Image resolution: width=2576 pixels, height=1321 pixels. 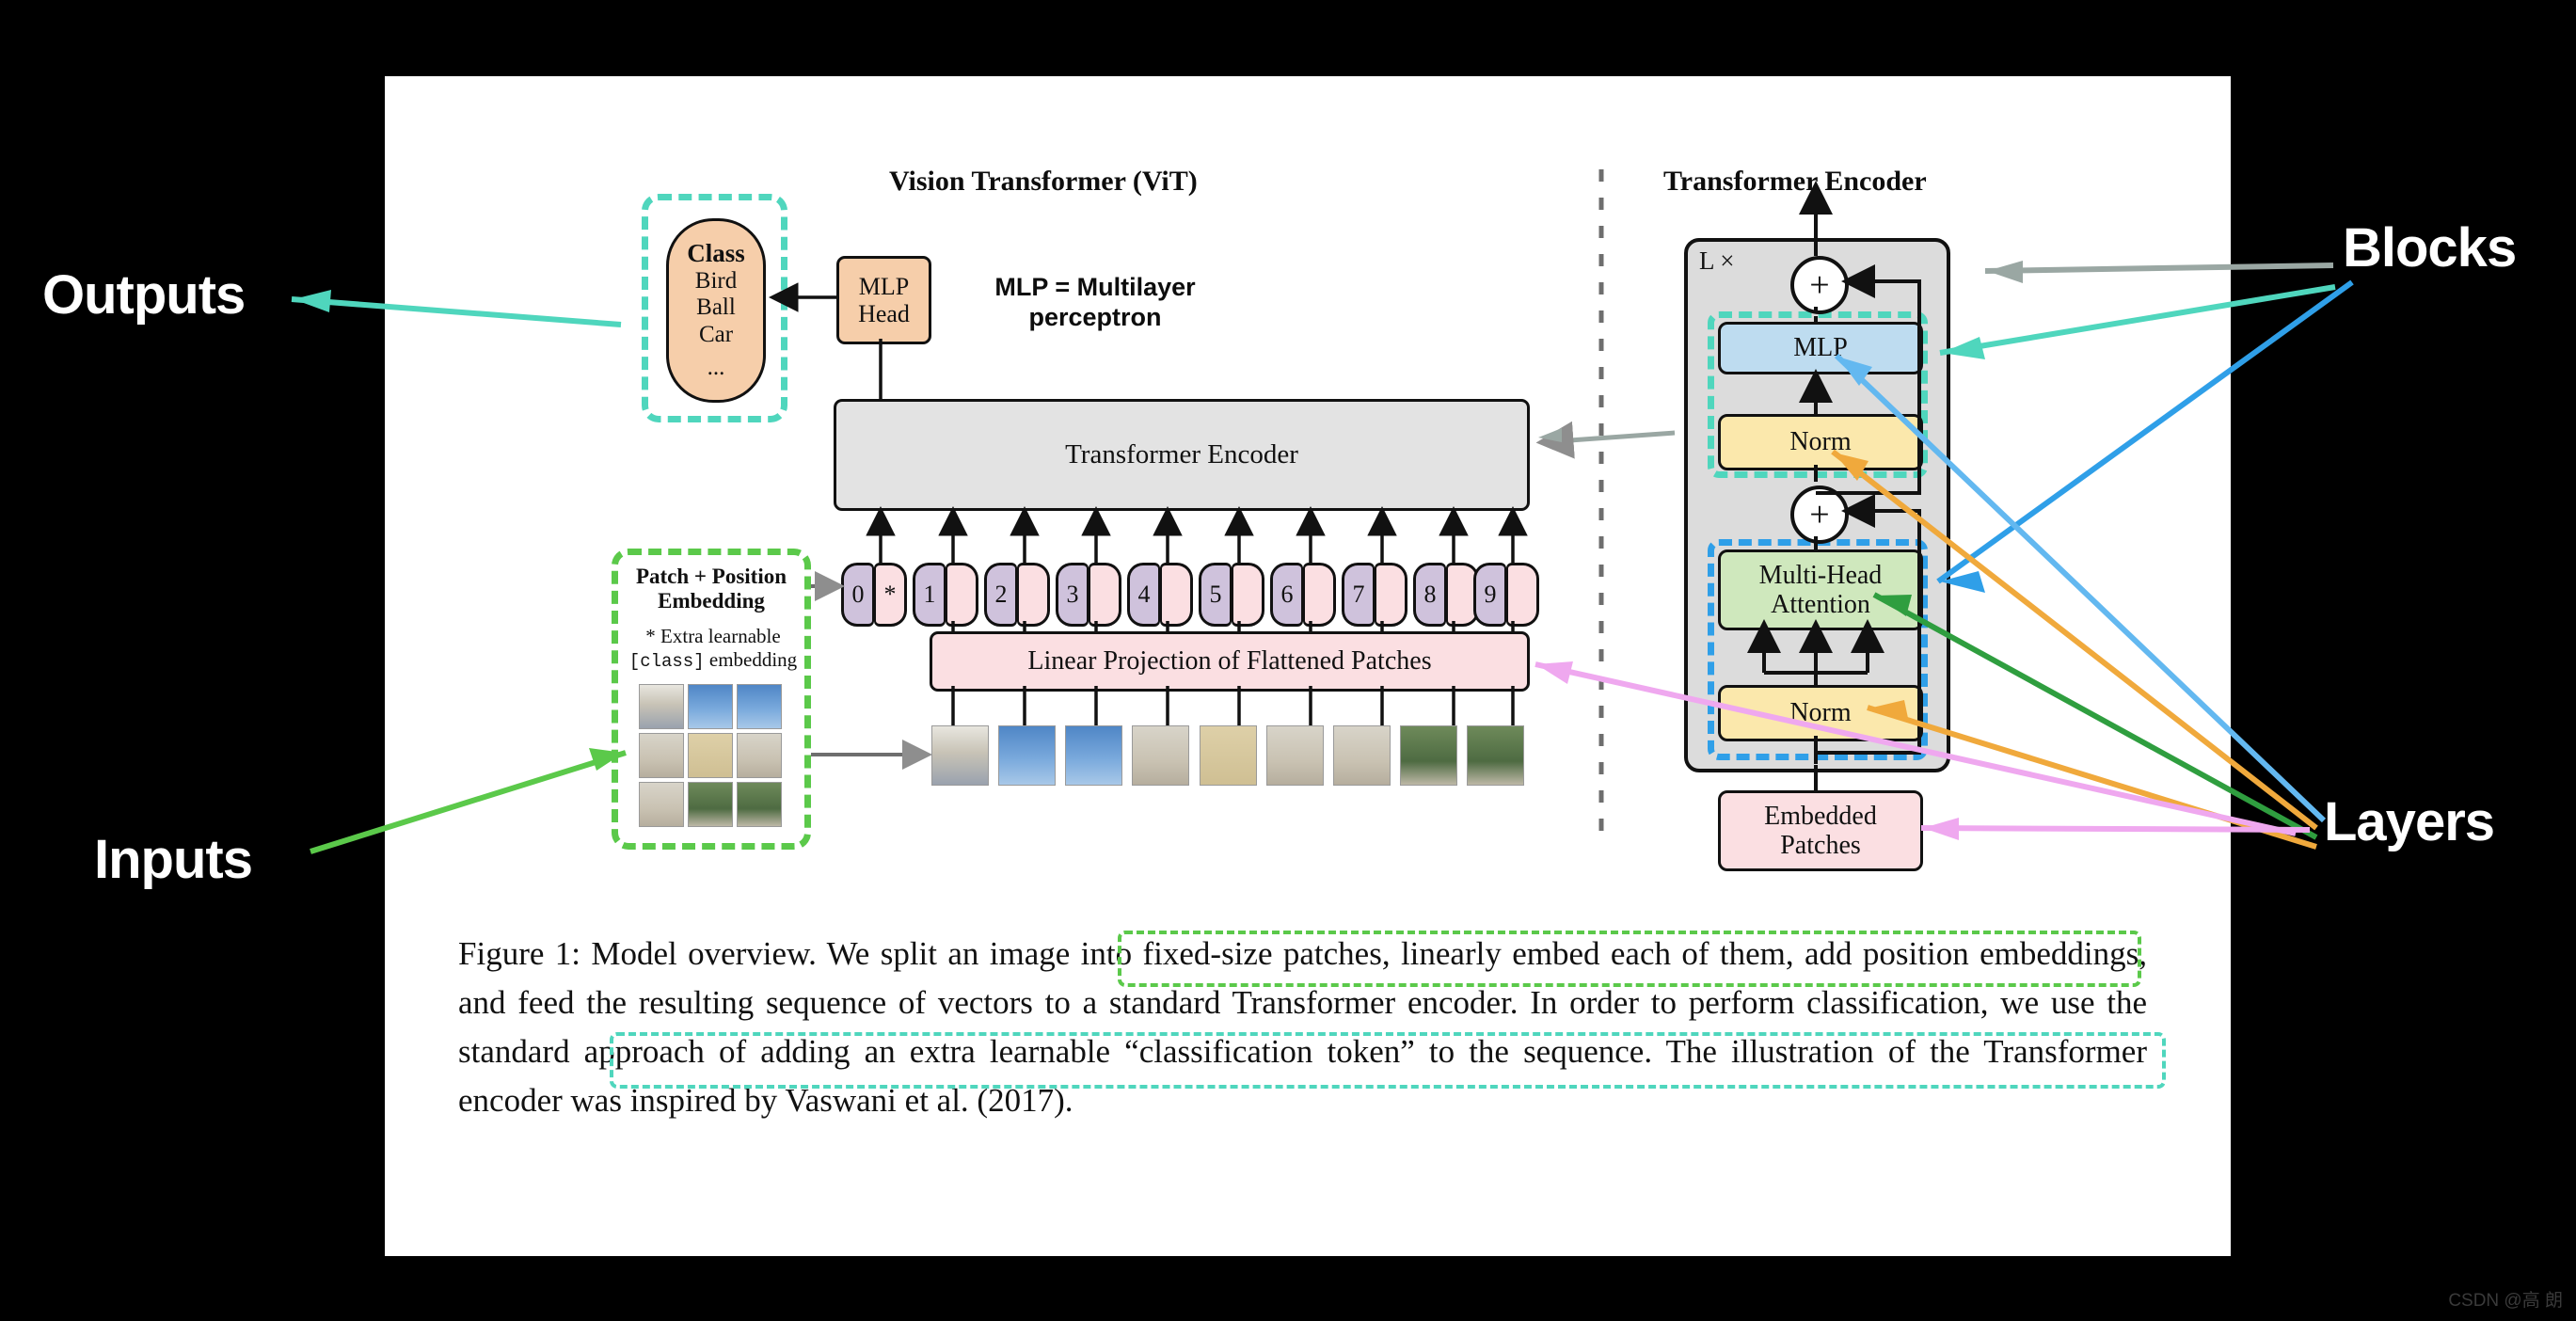 What do you see at coordinates (1821, 713) in the screenshot?
I see `encoder-norm-bottom: Norm` at bounding box center [1821, 713].